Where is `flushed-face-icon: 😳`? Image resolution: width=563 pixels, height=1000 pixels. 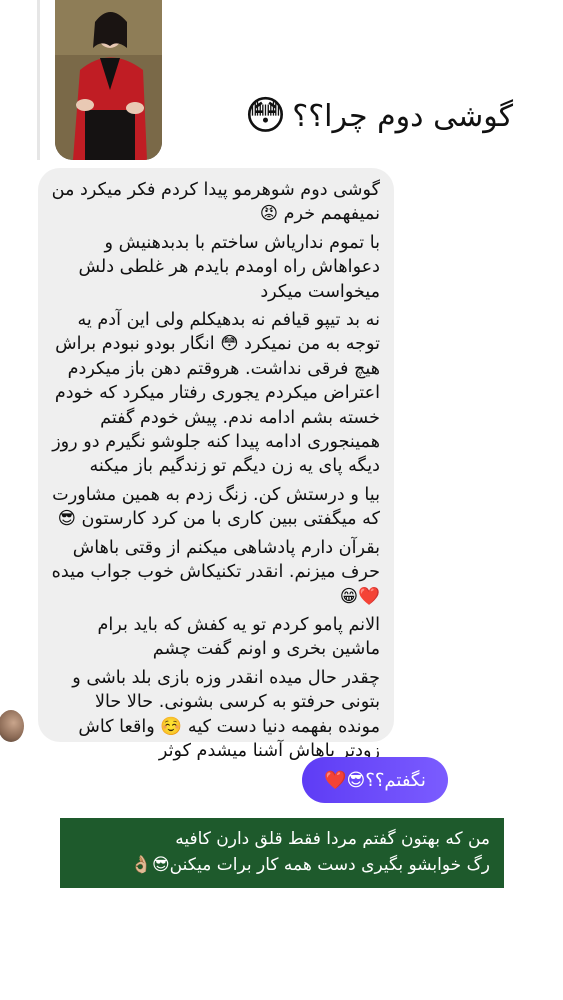 flushed-face-icon: 😳 is located at coordinates (265, 116).